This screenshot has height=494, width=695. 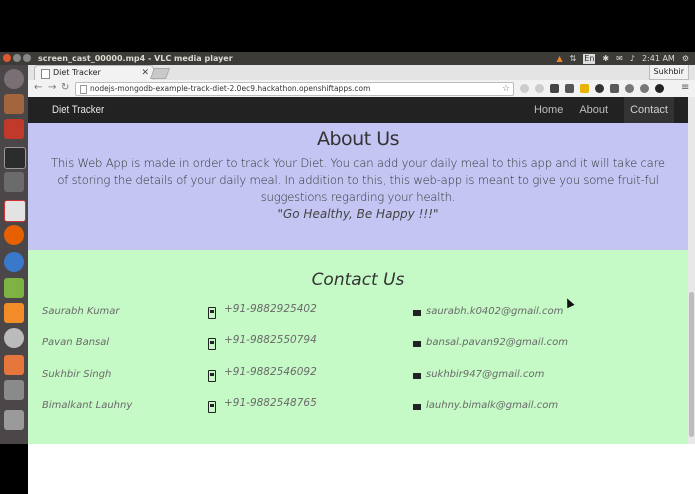 I want to click on player-blank-area, so click(x=361, y=469).